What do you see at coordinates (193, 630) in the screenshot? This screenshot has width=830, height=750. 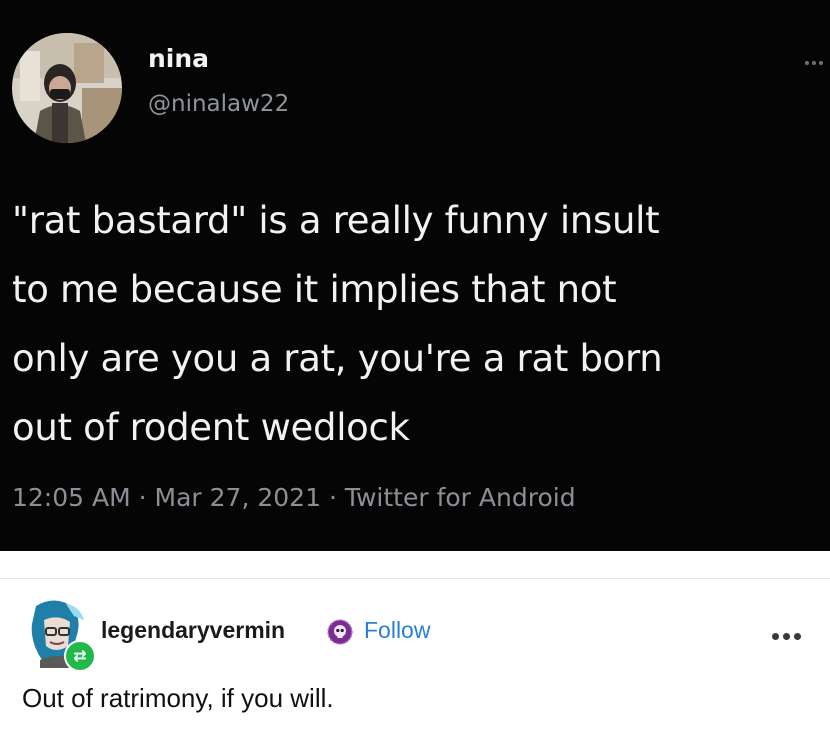 I see `reblog-username: legendaryvermin` at bounding box center [193, 630].